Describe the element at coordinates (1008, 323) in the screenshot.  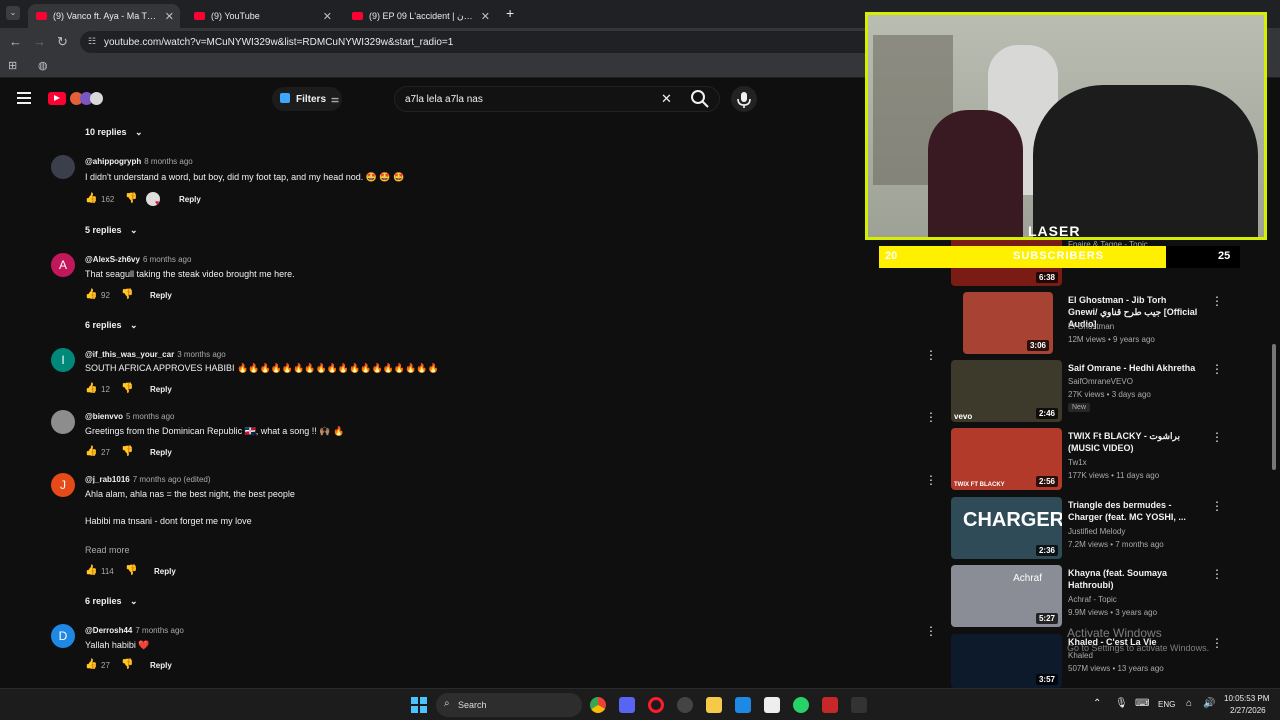
I see `video-thumbnail: 3:06` at that location.